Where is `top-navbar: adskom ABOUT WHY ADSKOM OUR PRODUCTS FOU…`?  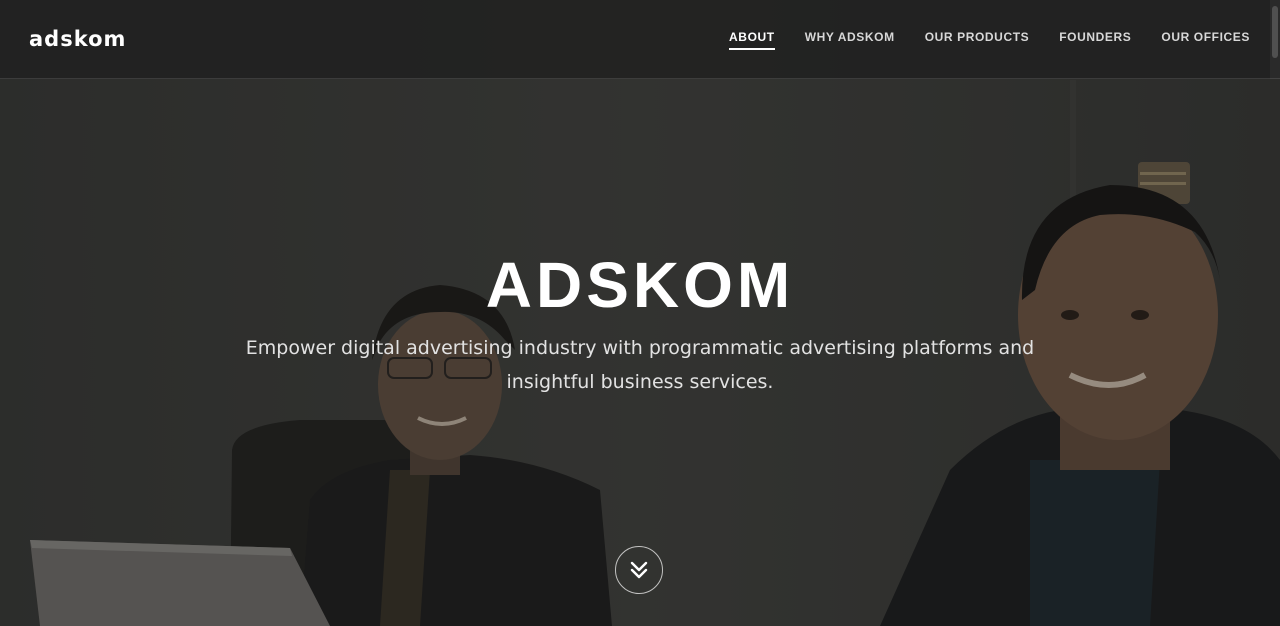 top-navbar: adskom ABOUT WHY ADSKOM OUR PRODUCTS FOU… is located at coordinates (640, 39).